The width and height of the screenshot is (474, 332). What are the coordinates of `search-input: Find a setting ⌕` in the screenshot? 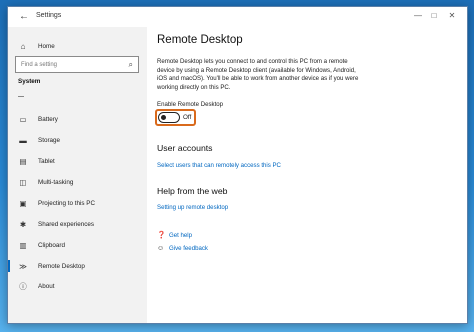 It's located at (77, 64).